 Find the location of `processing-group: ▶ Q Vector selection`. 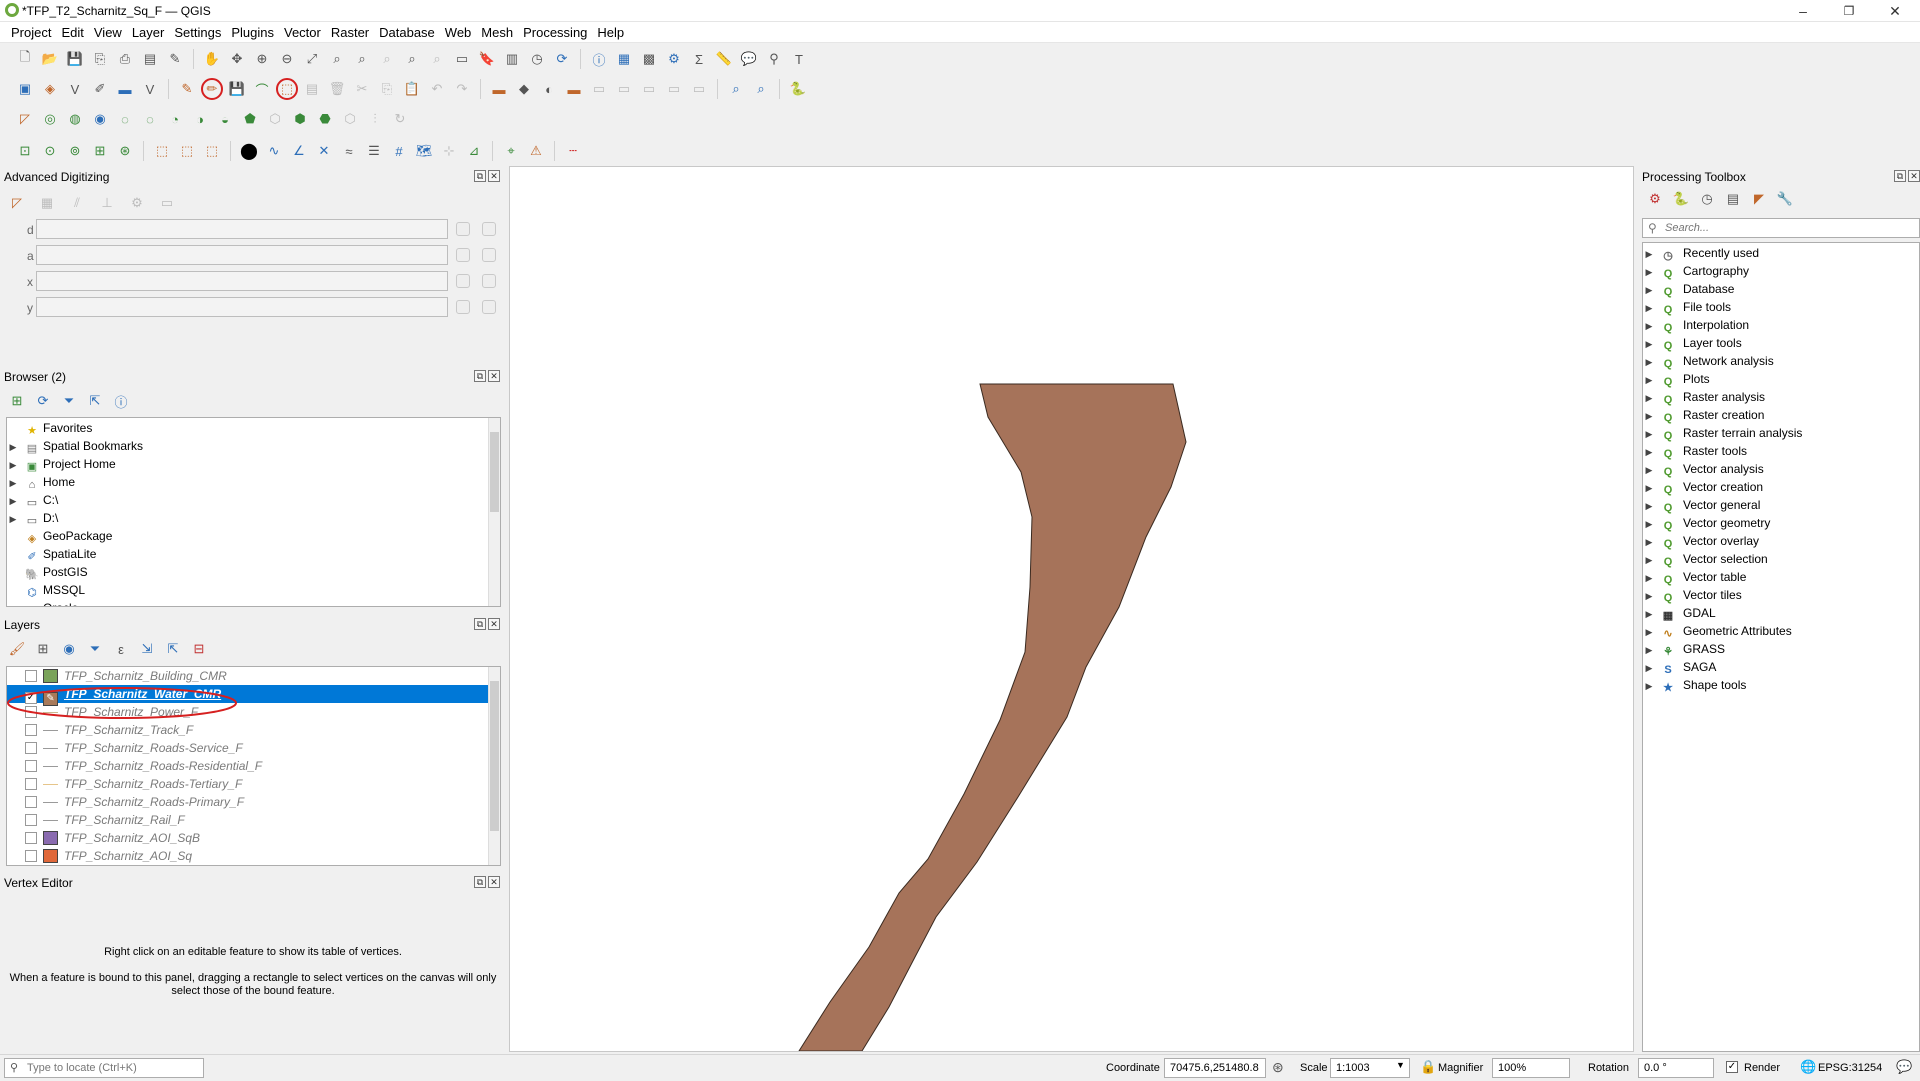

processing-group: ▶ Q Vector selection is located at coordinates (1781, 559).